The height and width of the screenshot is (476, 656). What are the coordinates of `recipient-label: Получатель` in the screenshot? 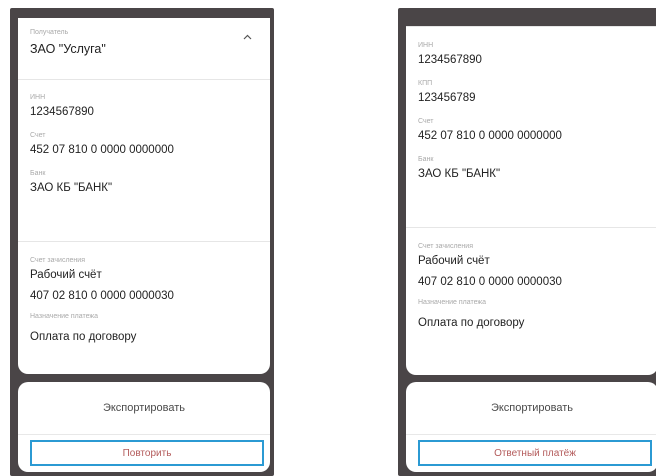 It's located at (49, 32).